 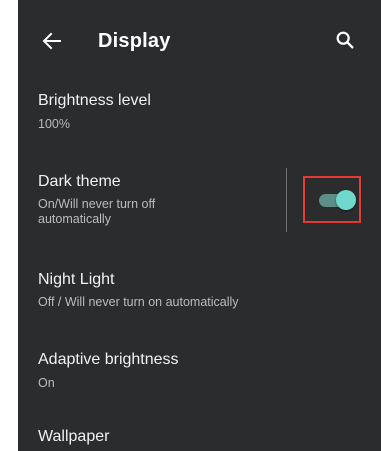 What do you see at coordinates (286, 200) in the screenshot?
I see `divider` at bounding box center [286, 200].